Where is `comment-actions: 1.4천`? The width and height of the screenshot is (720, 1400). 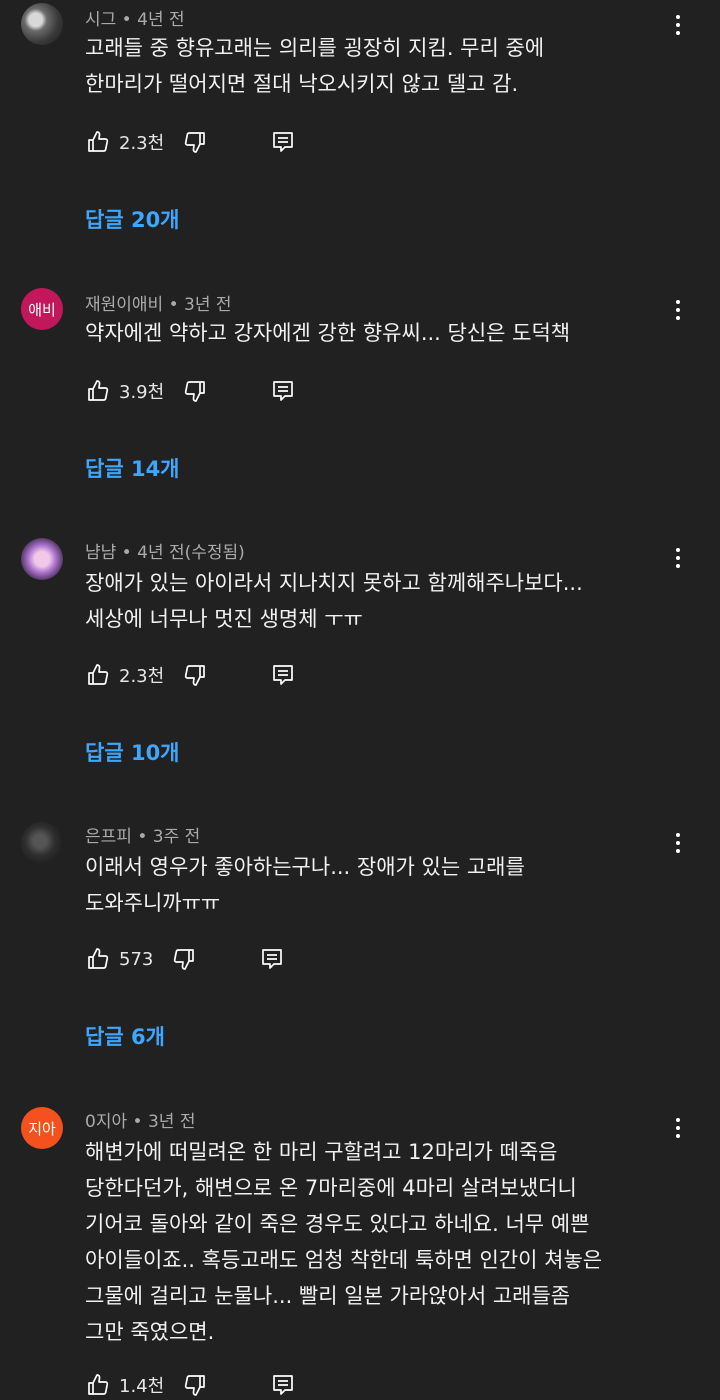 comment-actions: 1.4천 is located at coordinates (190, 1385).